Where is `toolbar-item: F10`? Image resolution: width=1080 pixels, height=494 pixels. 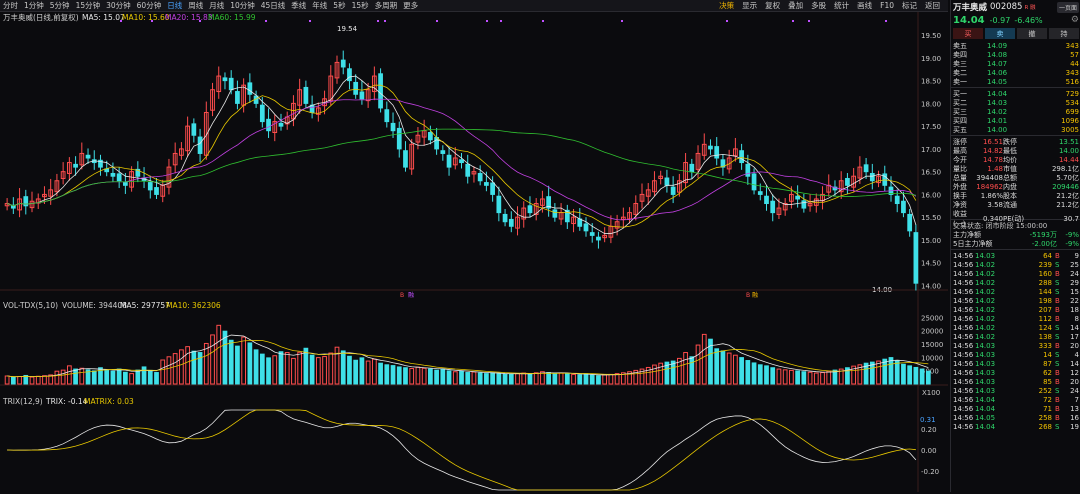
toolbar-item: F10 is located at coordinates (887, 5).